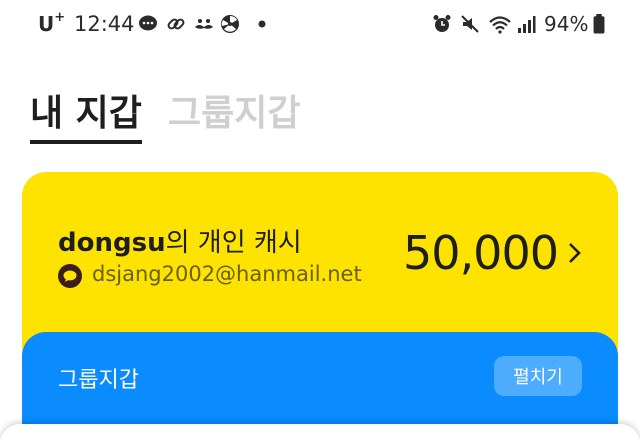 The height and width of the screenshot is (440, 640). I want to click on cash-amount: 50,000, so click(481, 253).